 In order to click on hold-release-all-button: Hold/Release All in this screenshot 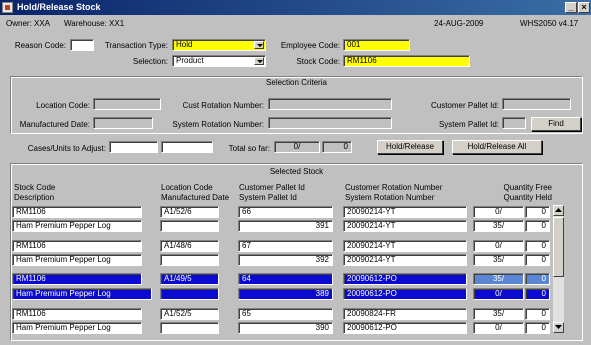, I will do `click(497, 147)`.